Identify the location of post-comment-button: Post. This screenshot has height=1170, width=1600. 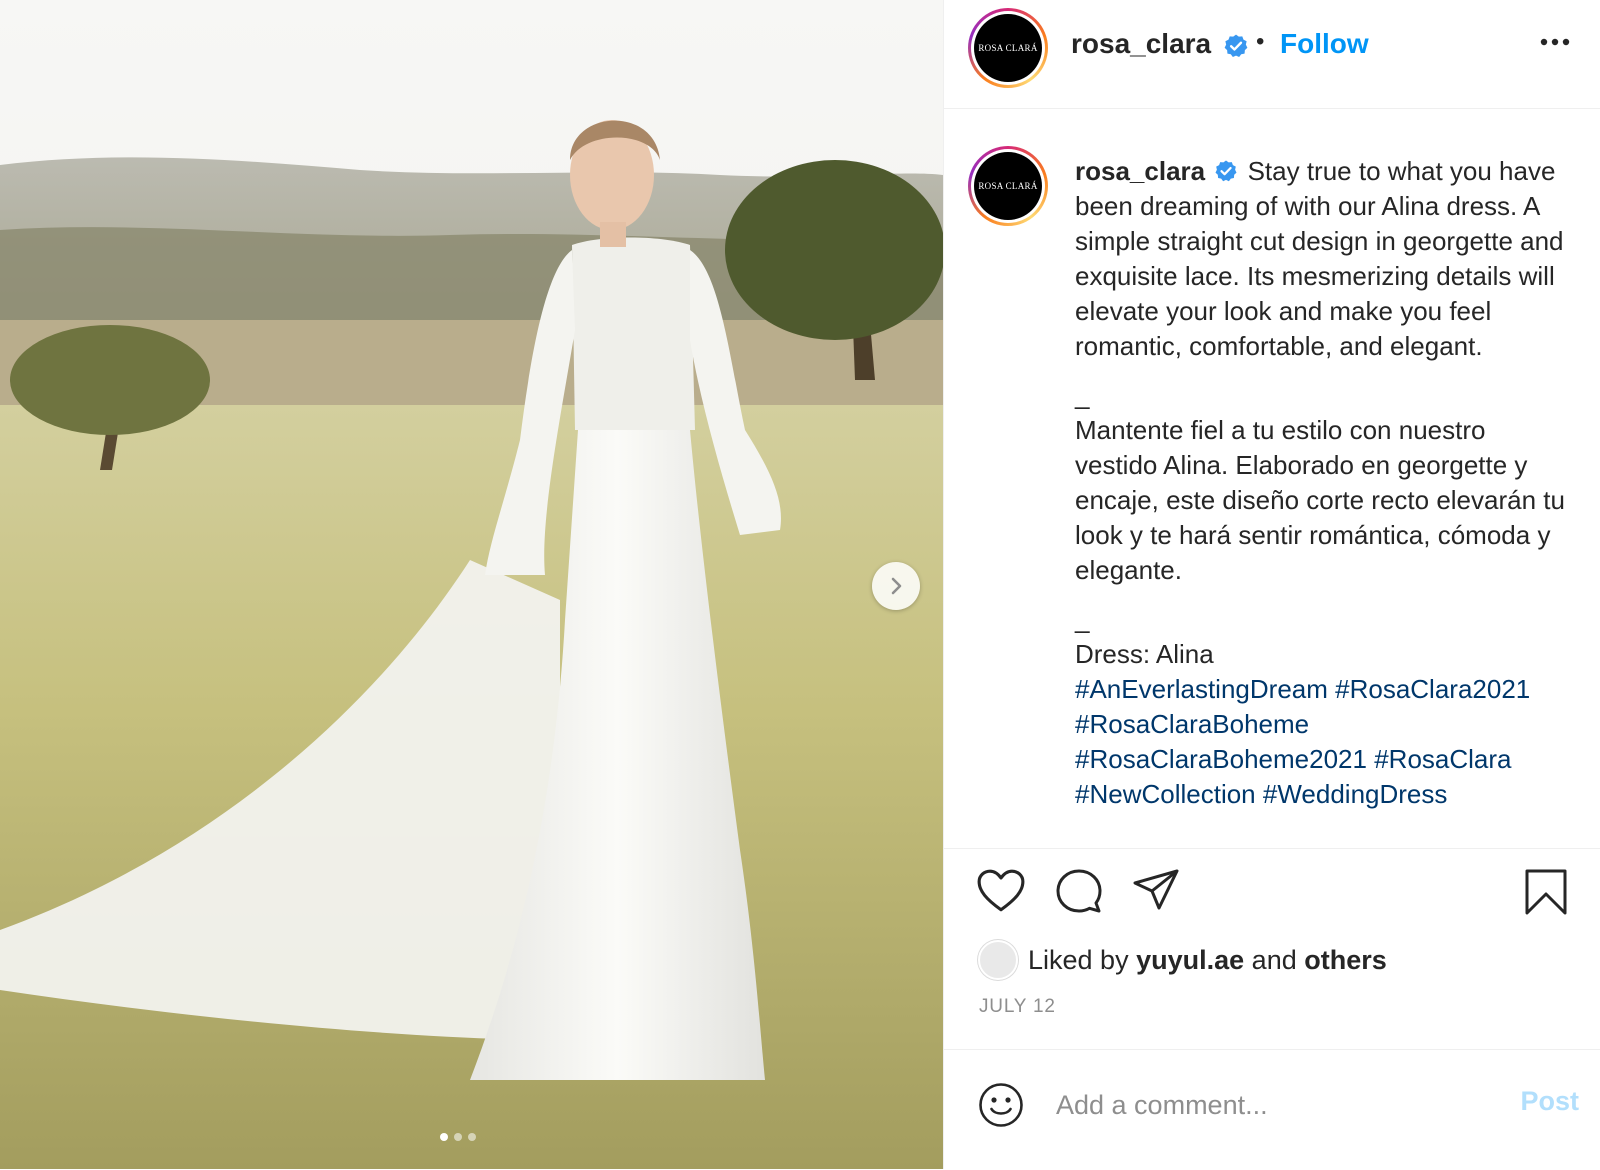
(1549, 1101).